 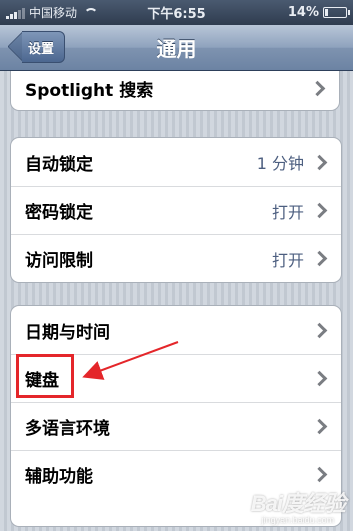 I want to click on back-button-label: 设置, so click(x=44, y=47).